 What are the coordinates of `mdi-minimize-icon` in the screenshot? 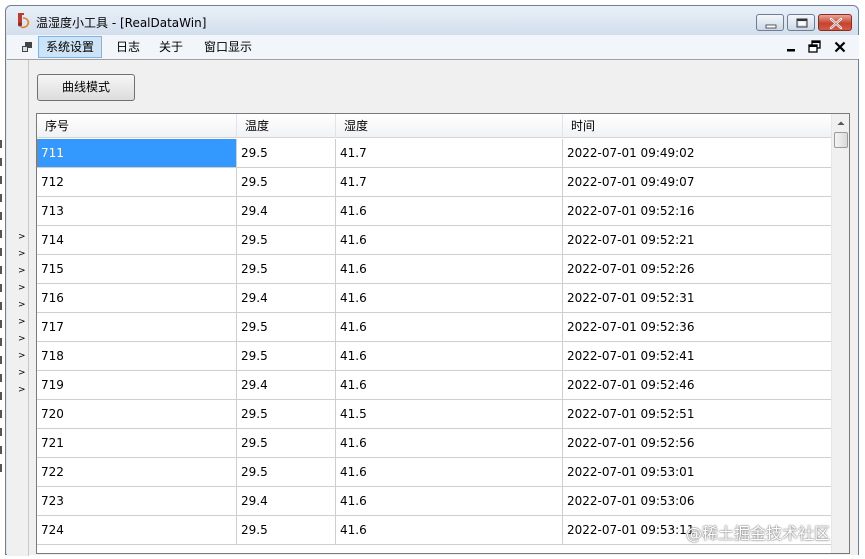 It's located at (791, 47).